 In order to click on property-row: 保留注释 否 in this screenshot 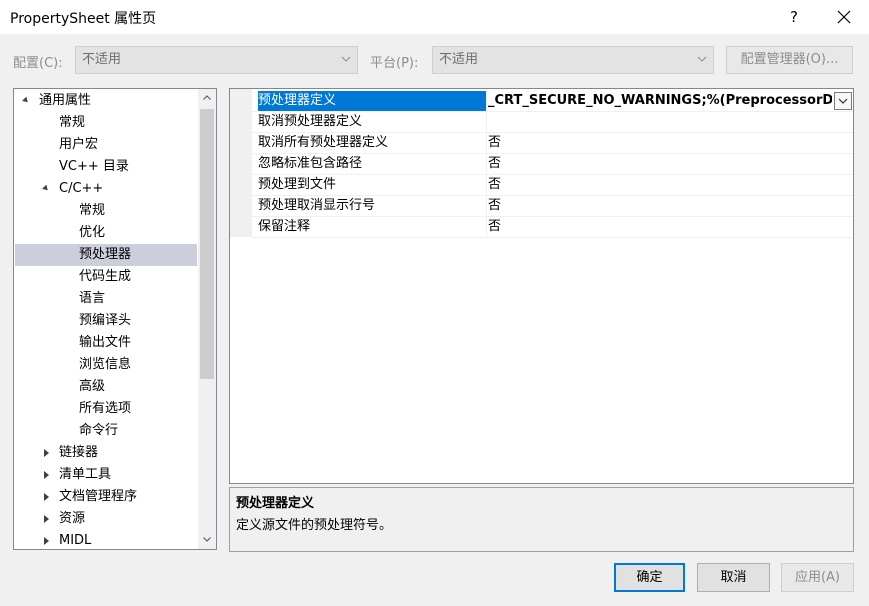, I will do `click(552, 227)`.